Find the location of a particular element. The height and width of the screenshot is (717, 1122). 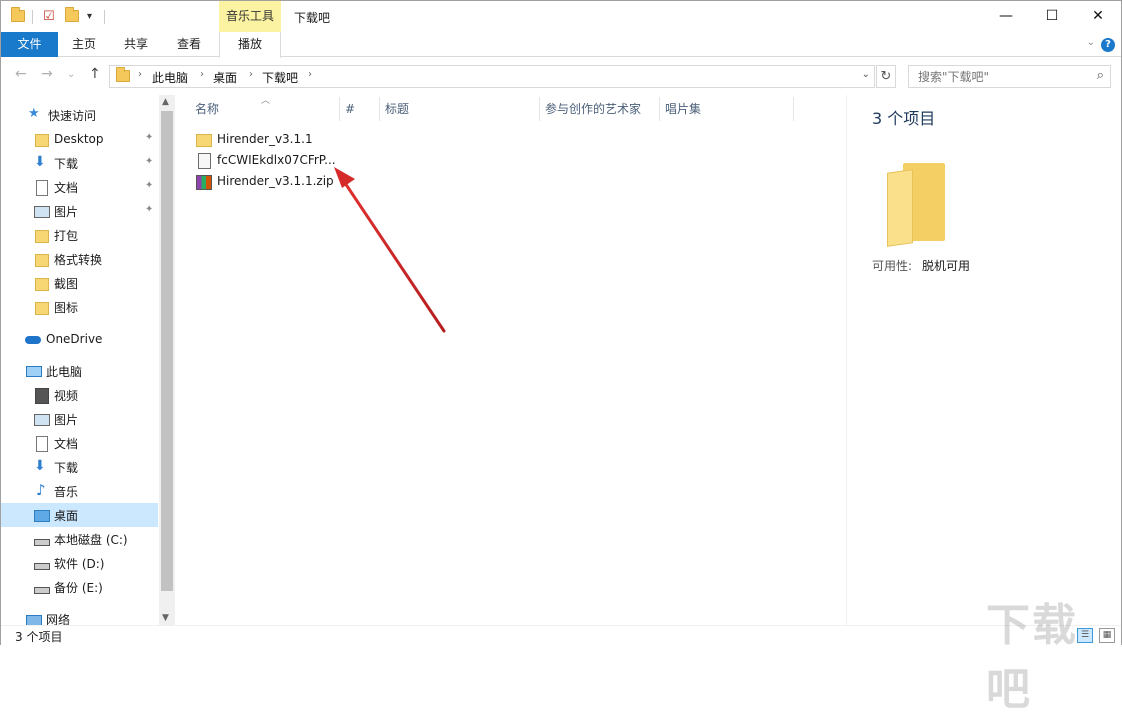

document-icon is located at coordinates (41, 443).